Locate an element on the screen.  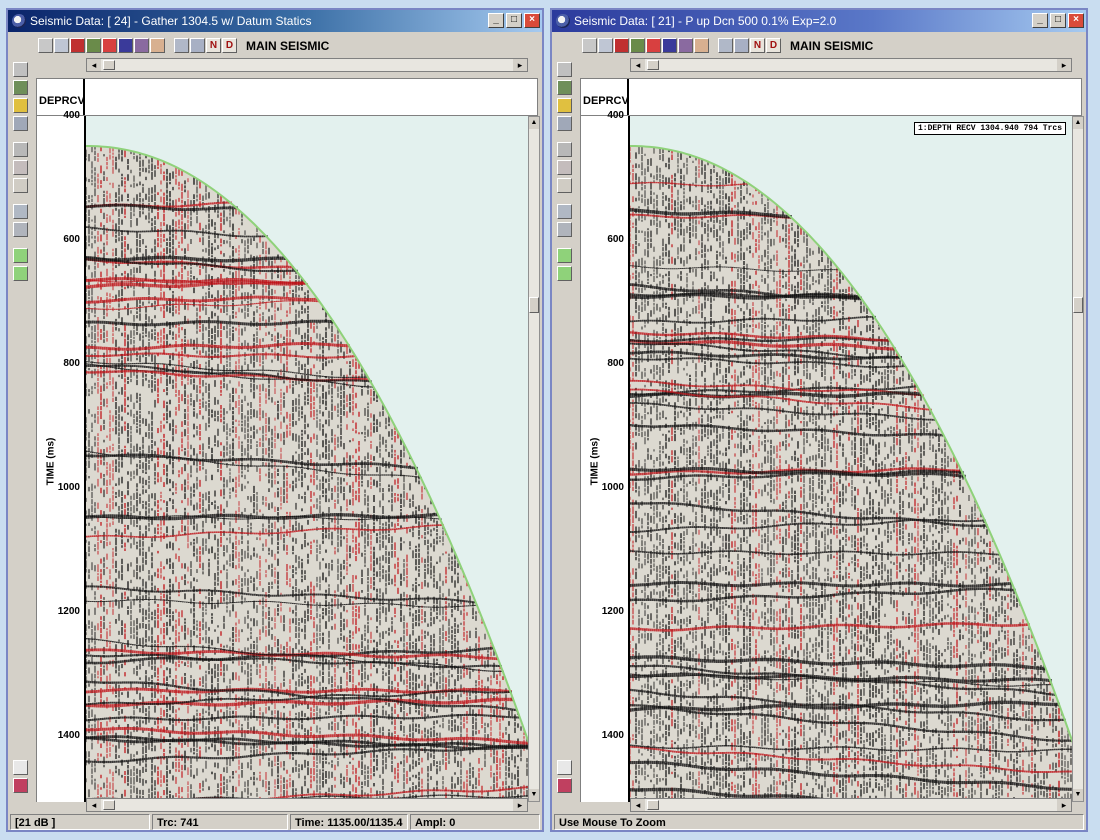
y-tick: 400 is located at coordinates (615, 115).